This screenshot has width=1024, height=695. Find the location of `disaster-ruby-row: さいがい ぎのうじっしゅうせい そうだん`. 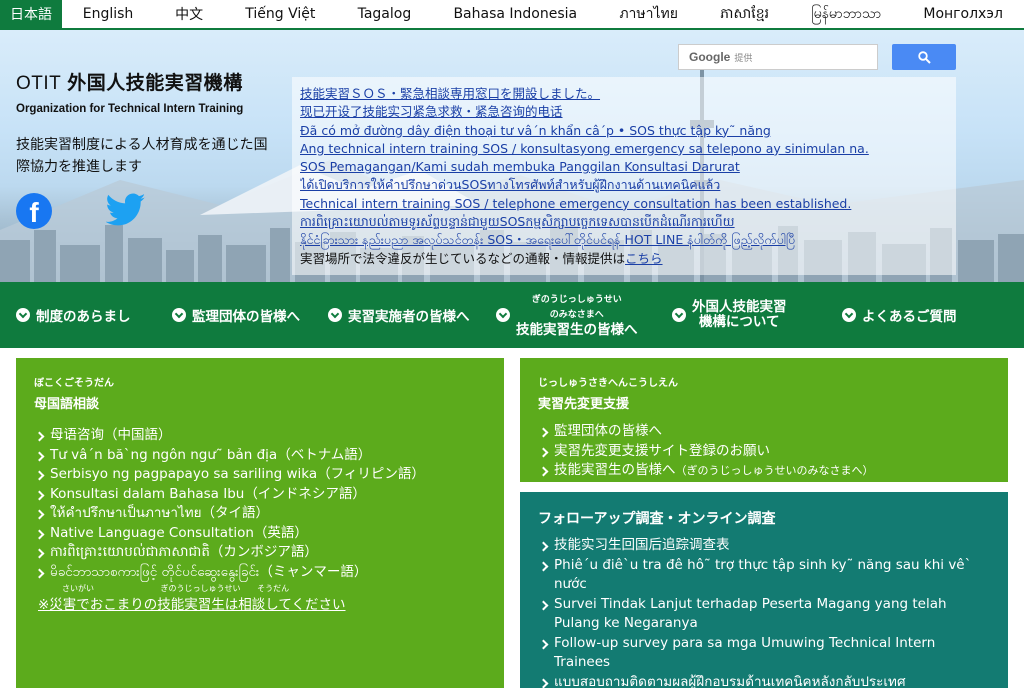

disaster-ruby-row: さいがい ぎのうじっしゅうせい そうだん is located at coordinates (274, 588).